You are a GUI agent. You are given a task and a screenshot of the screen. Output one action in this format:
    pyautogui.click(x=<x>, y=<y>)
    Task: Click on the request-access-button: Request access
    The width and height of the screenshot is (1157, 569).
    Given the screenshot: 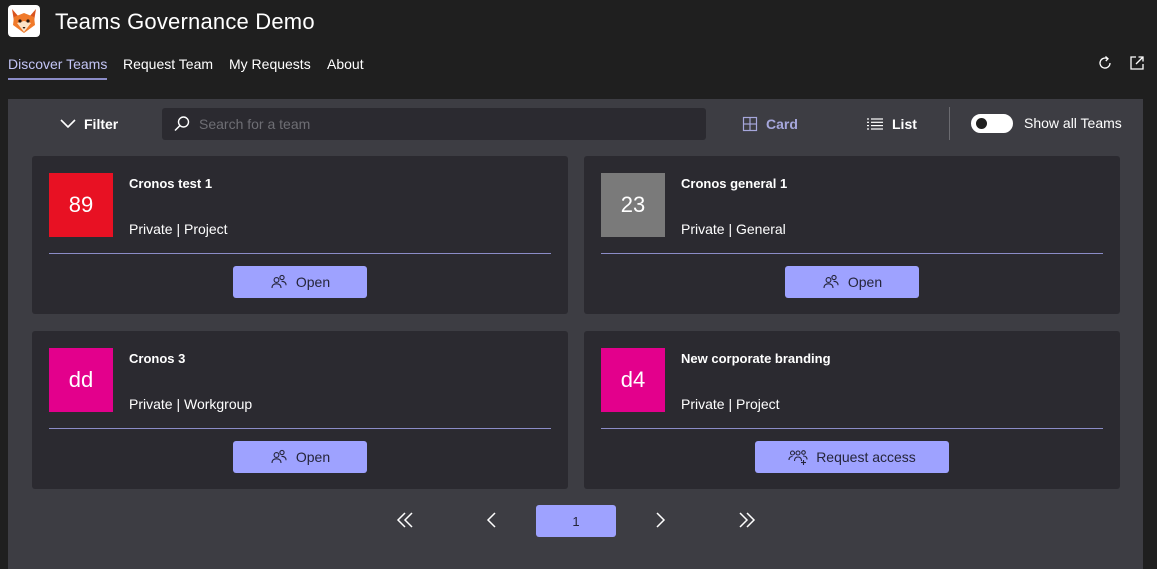 What is the action you would take?
    pyautogui.click(x=852, y=457)
    